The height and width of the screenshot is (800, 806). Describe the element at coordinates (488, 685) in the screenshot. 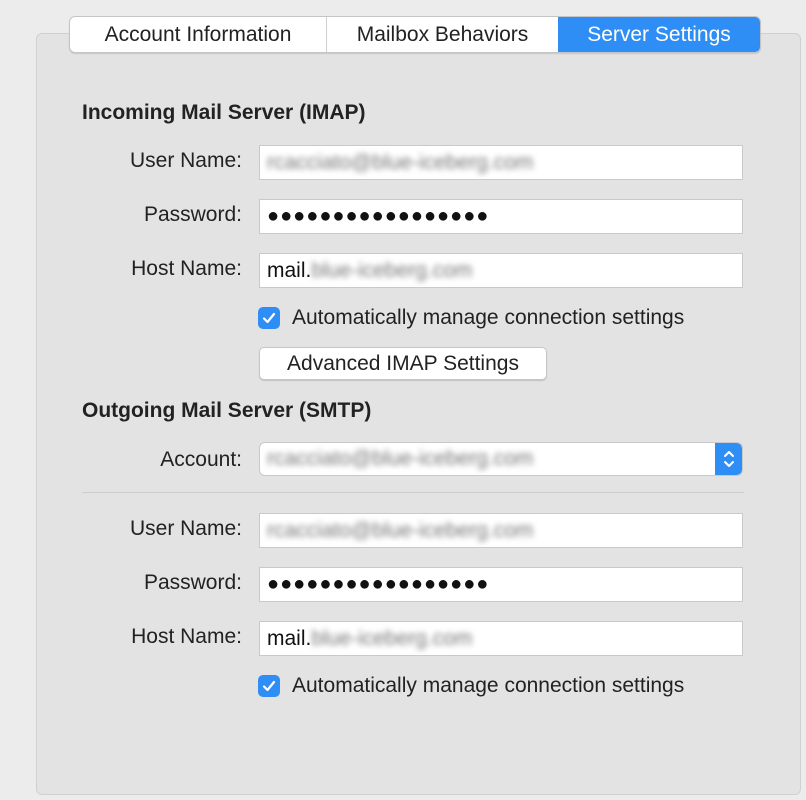

I see `outgoing-auto-manage-label: Automatically manage connection settings` at that location.